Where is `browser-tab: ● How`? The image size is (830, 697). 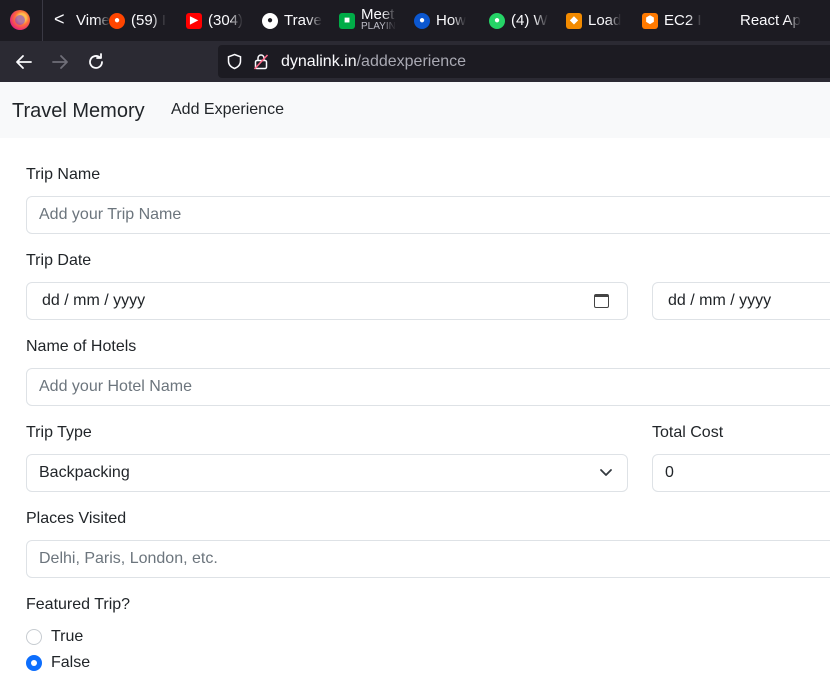 browser-tab: ● How is located at coordinates (440, 20).